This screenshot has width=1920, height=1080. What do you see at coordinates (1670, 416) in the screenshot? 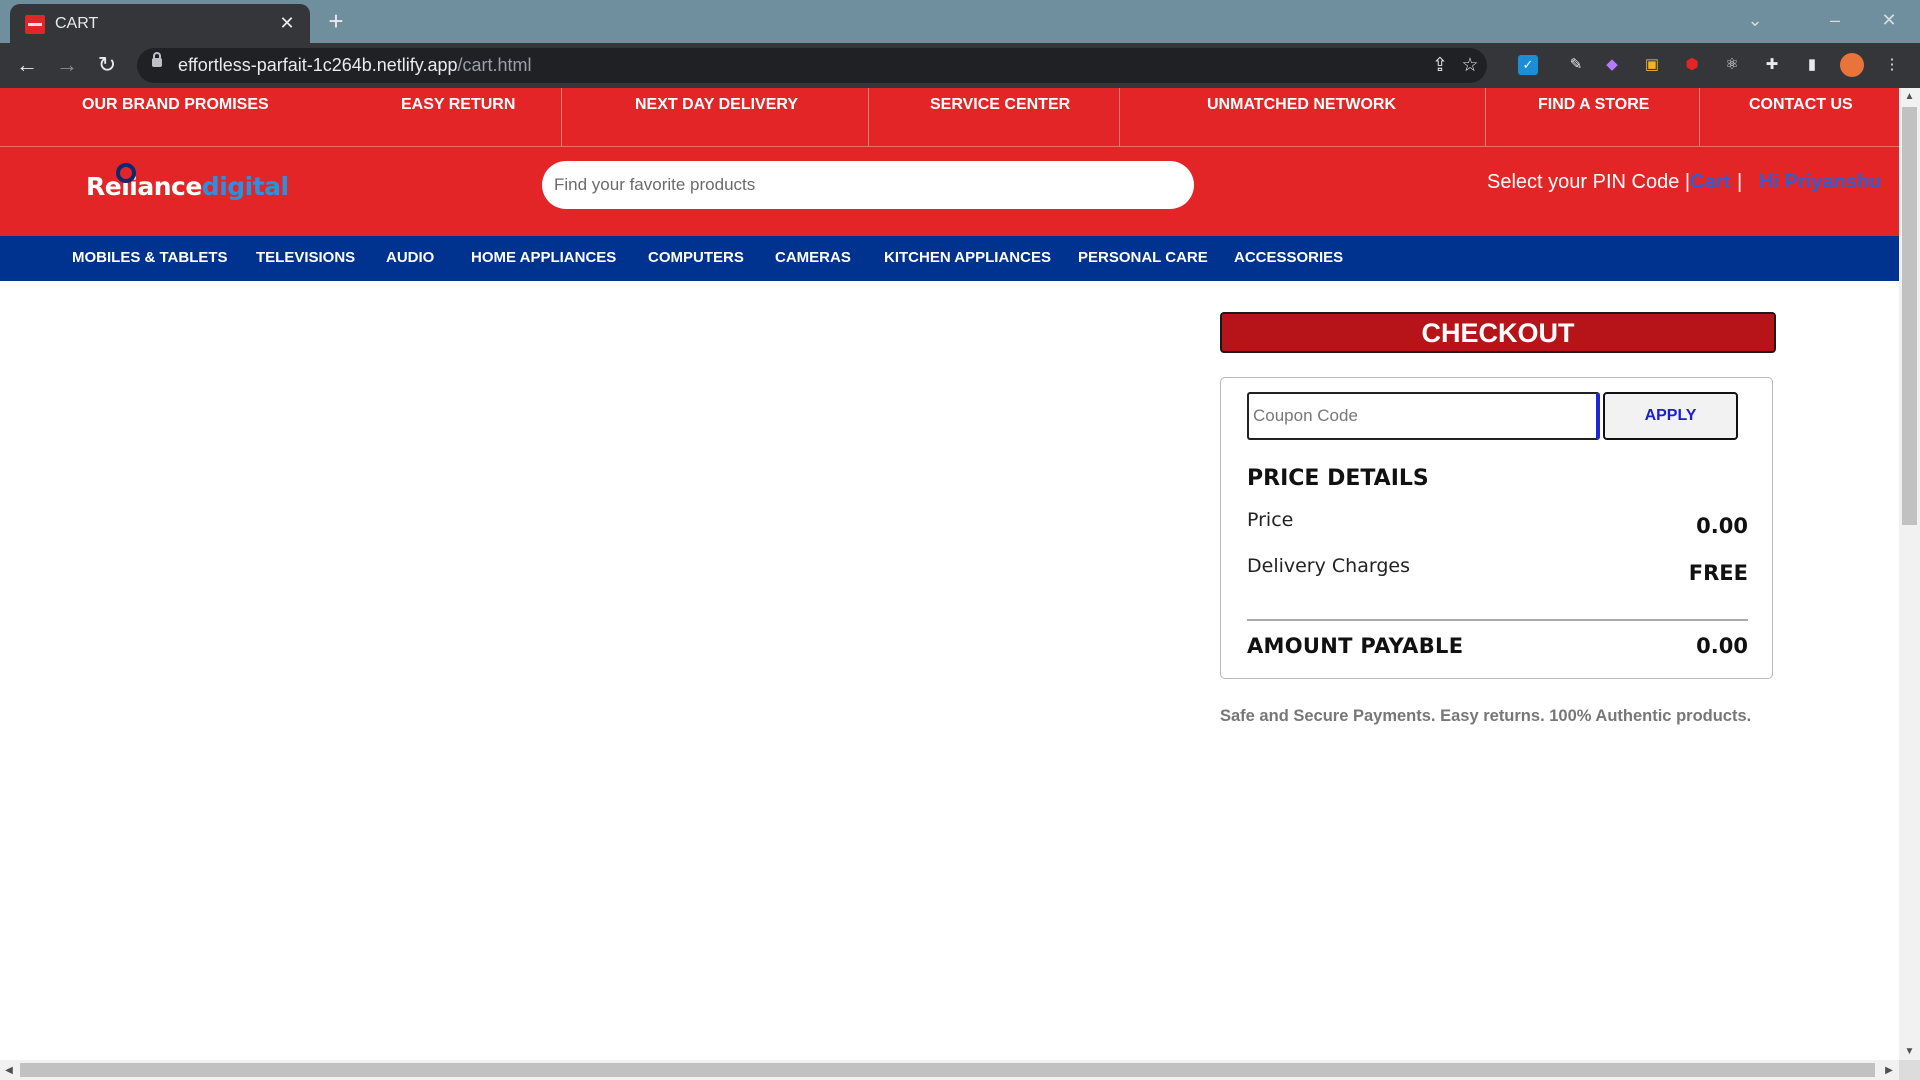
I see `apply-coupon-button: APPLY` at bounding box center [1670, 416].